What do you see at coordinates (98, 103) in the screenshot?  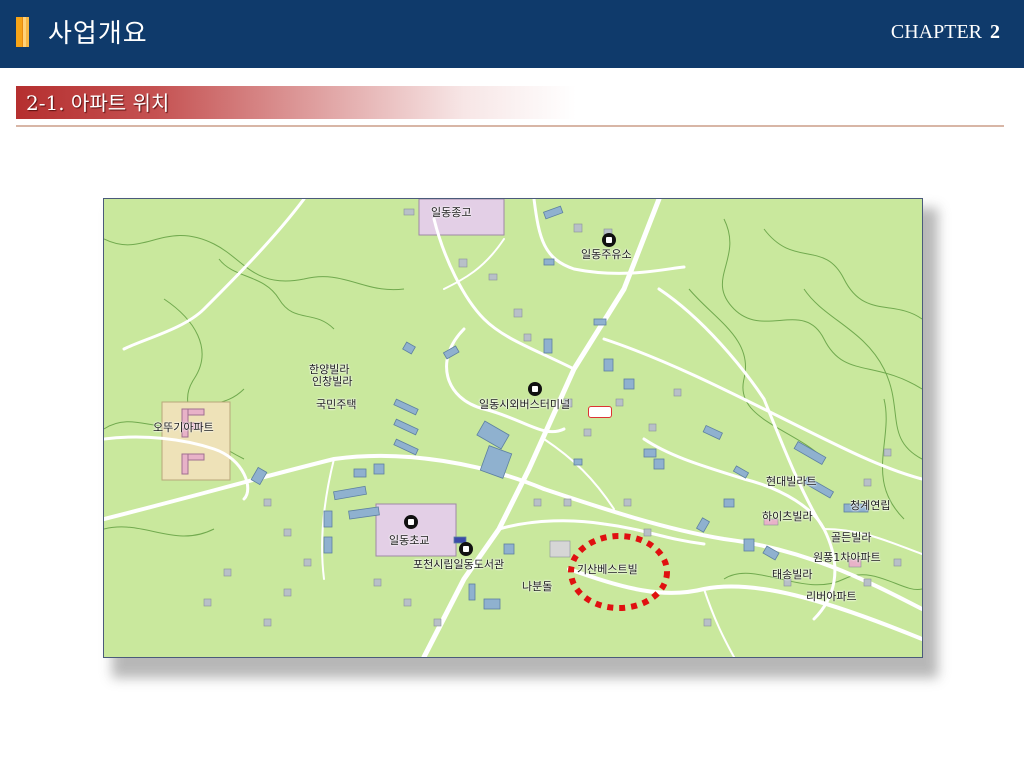 I see `section-title: 2-1. 아파트 위치` at bounding box center [98, 103].